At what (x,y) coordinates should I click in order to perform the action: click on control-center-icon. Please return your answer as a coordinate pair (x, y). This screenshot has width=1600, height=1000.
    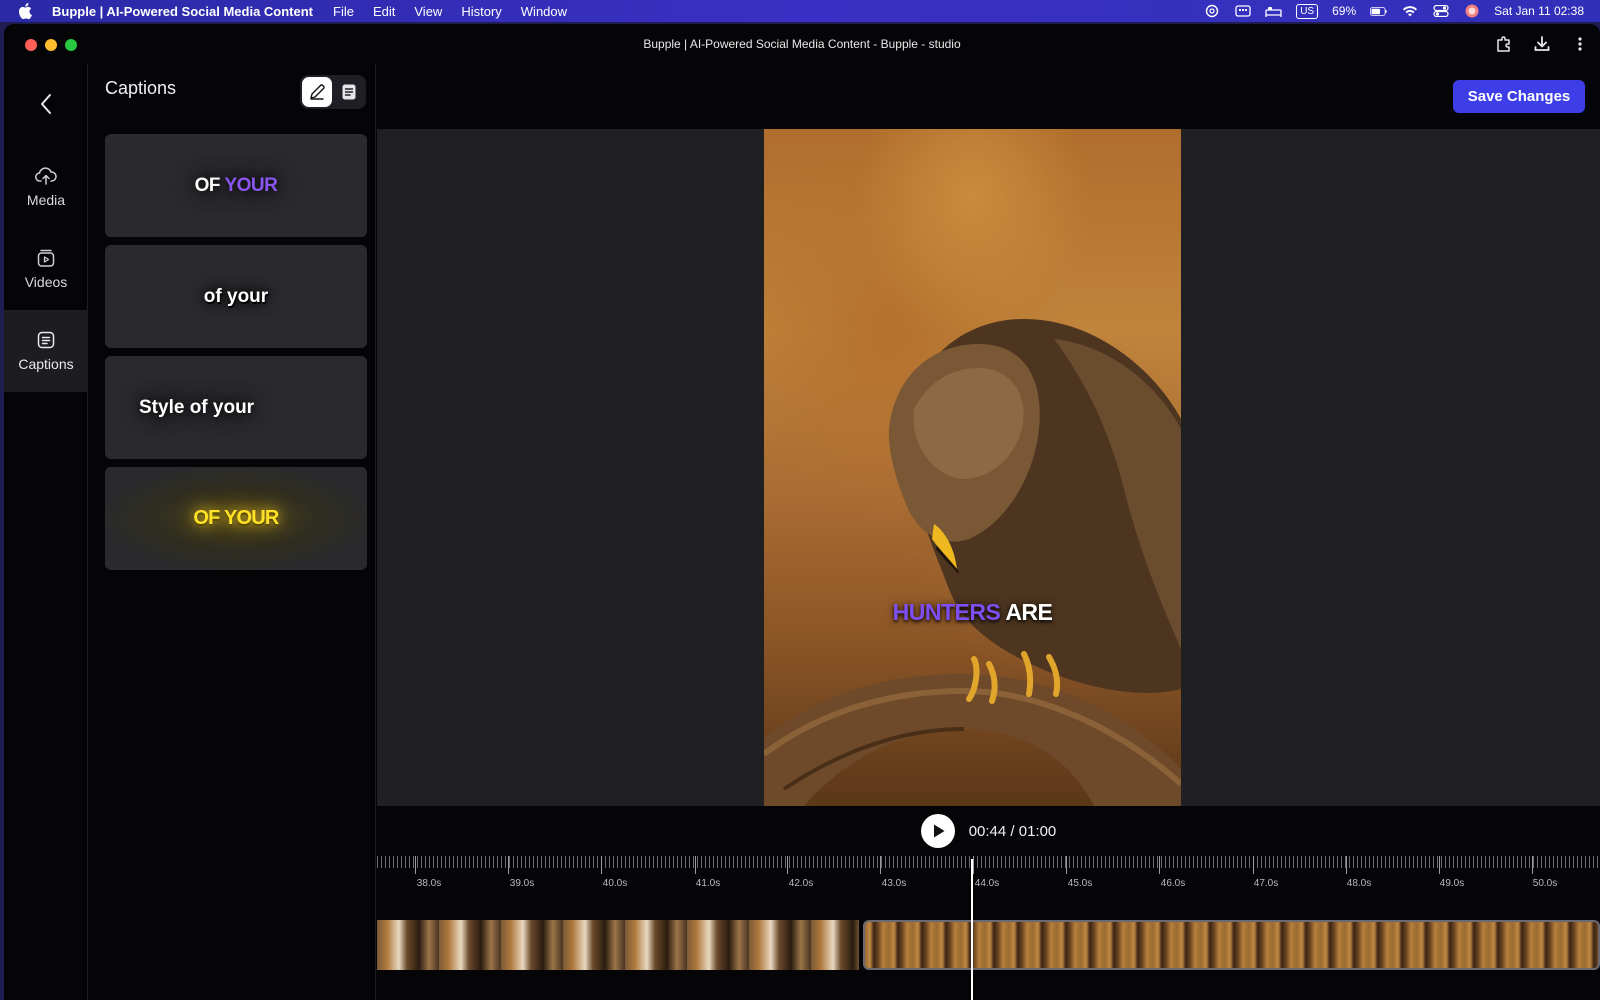
    Looking at the image, I should click on (1440, 11).